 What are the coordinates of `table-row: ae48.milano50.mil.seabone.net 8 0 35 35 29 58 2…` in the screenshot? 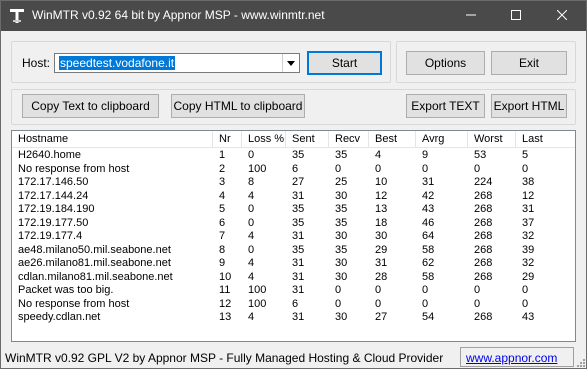 It's located at (293, 251).